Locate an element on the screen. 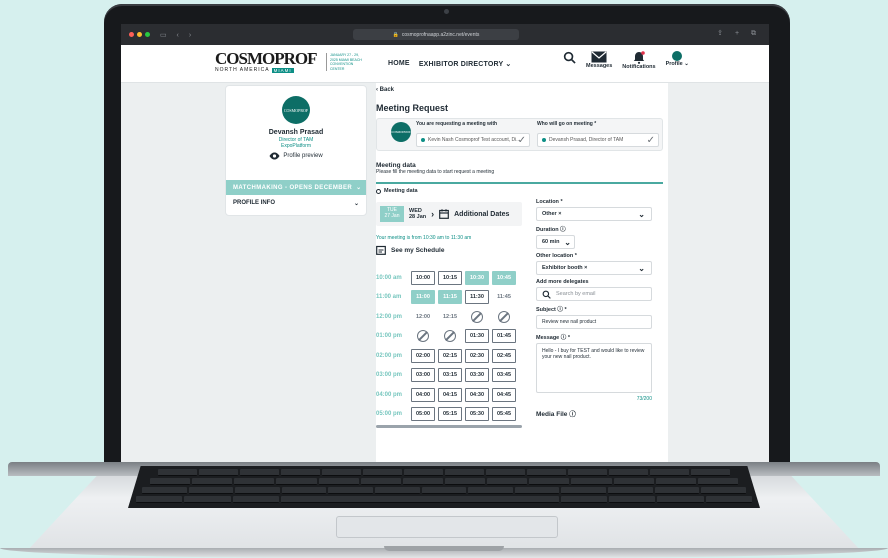  calendar-icon is located at coordinates (444, 214).